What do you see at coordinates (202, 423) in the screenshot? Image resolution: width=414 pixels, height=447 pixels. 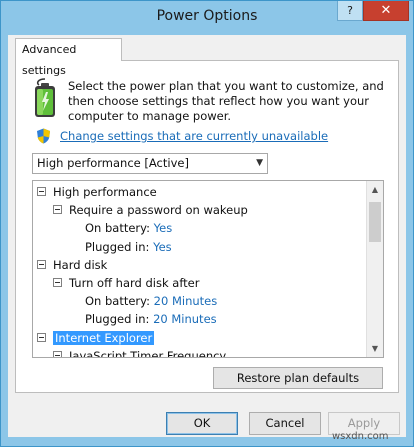 I see `ok-button: OK` at bounding box center [202, 423].